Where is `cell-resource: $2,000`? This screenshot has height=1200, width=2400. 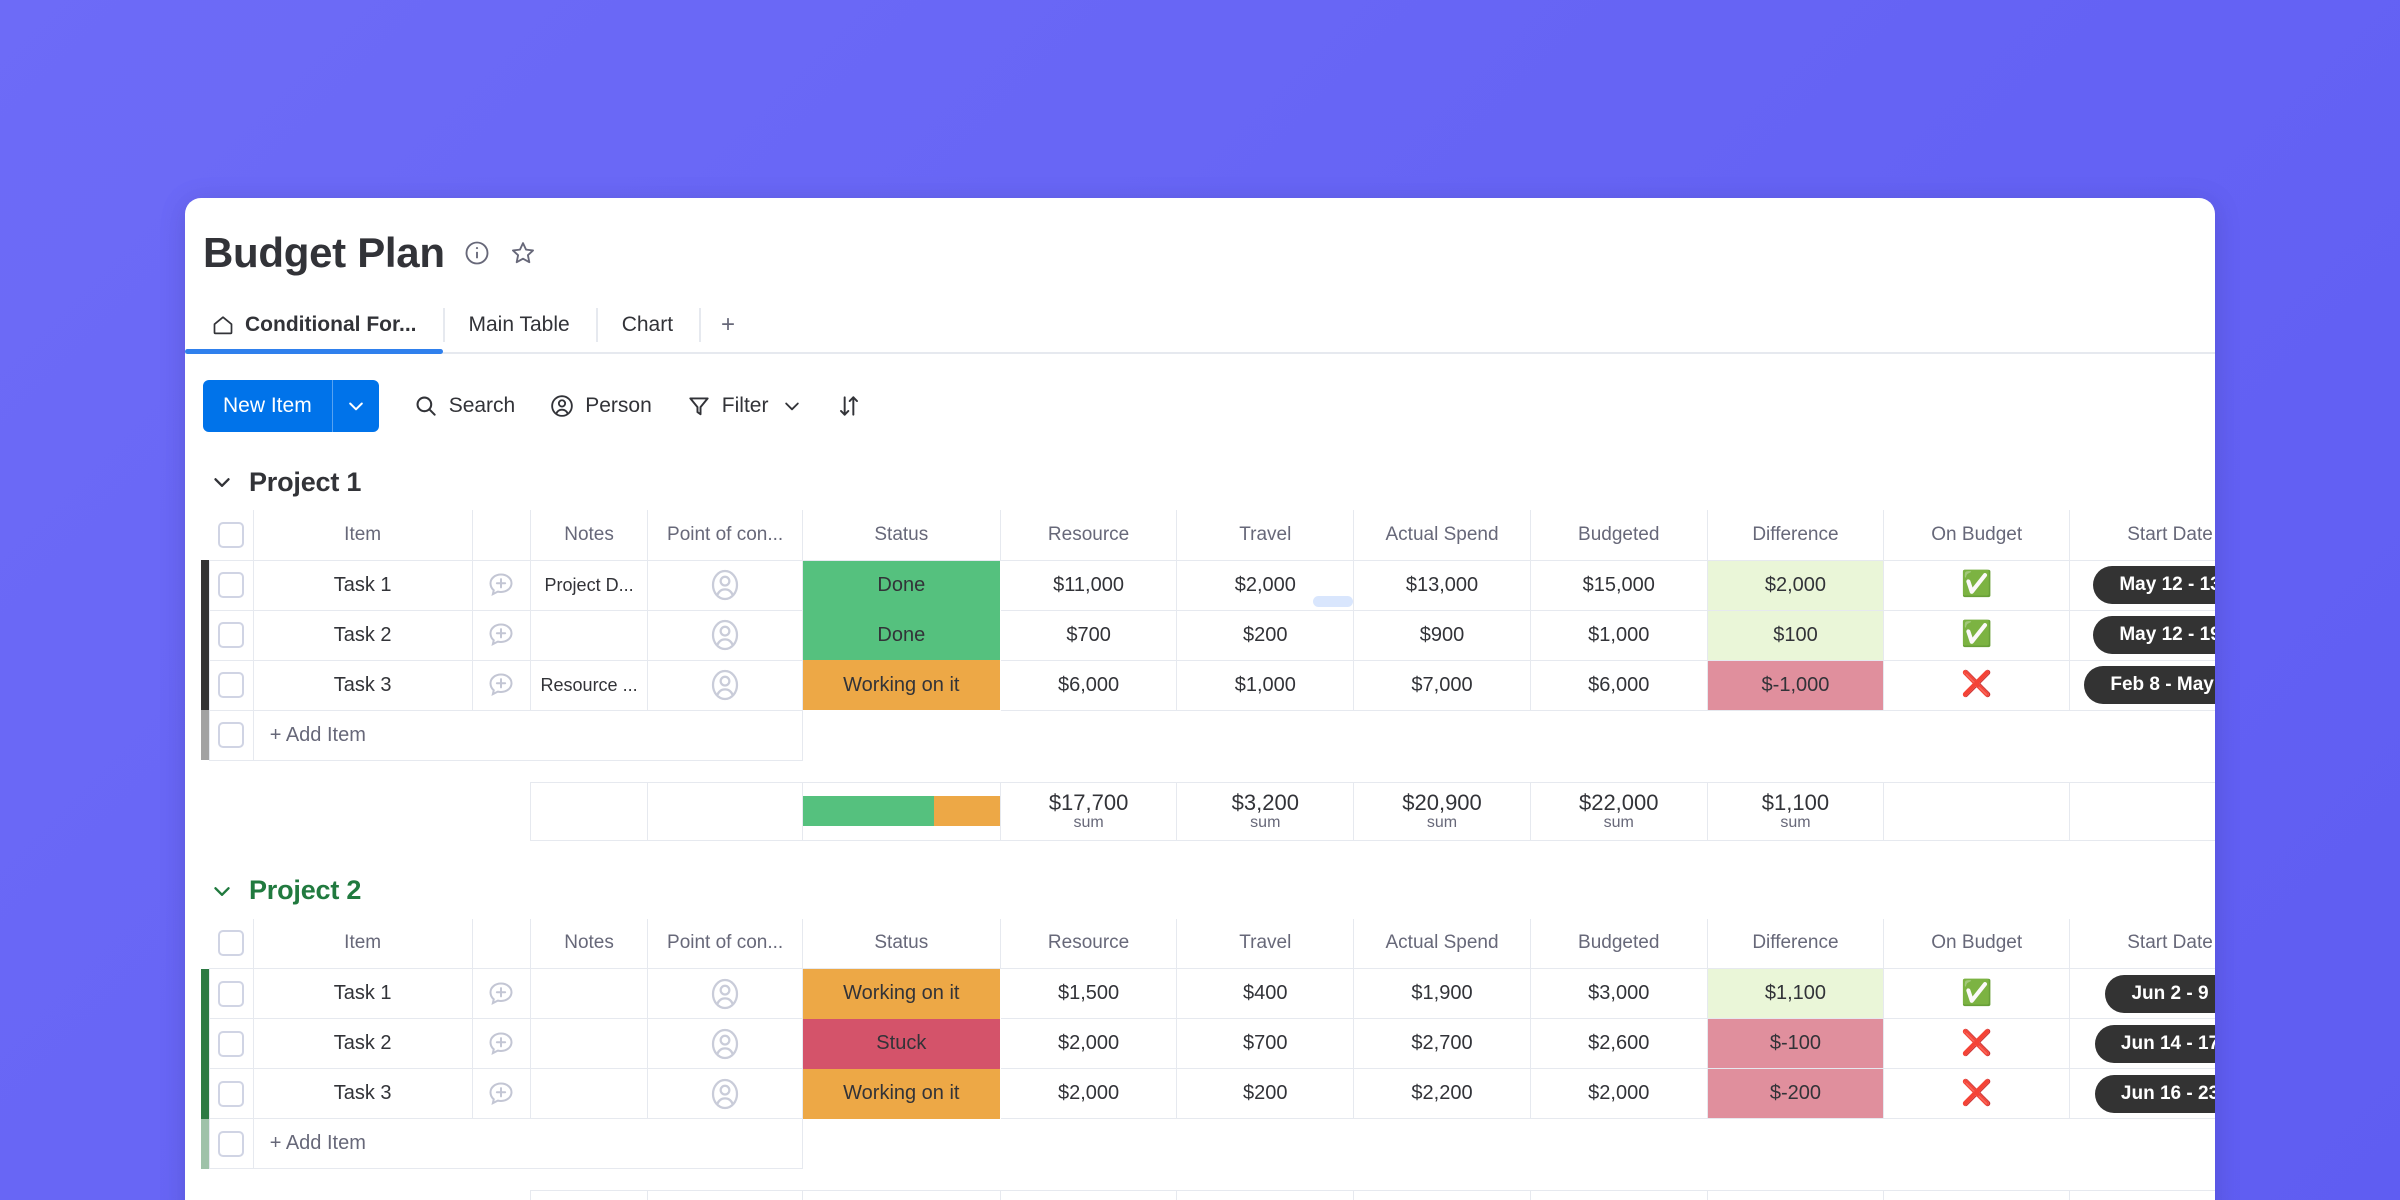
cell-resource: $2,000 is located at coordinates (1088, 1093).